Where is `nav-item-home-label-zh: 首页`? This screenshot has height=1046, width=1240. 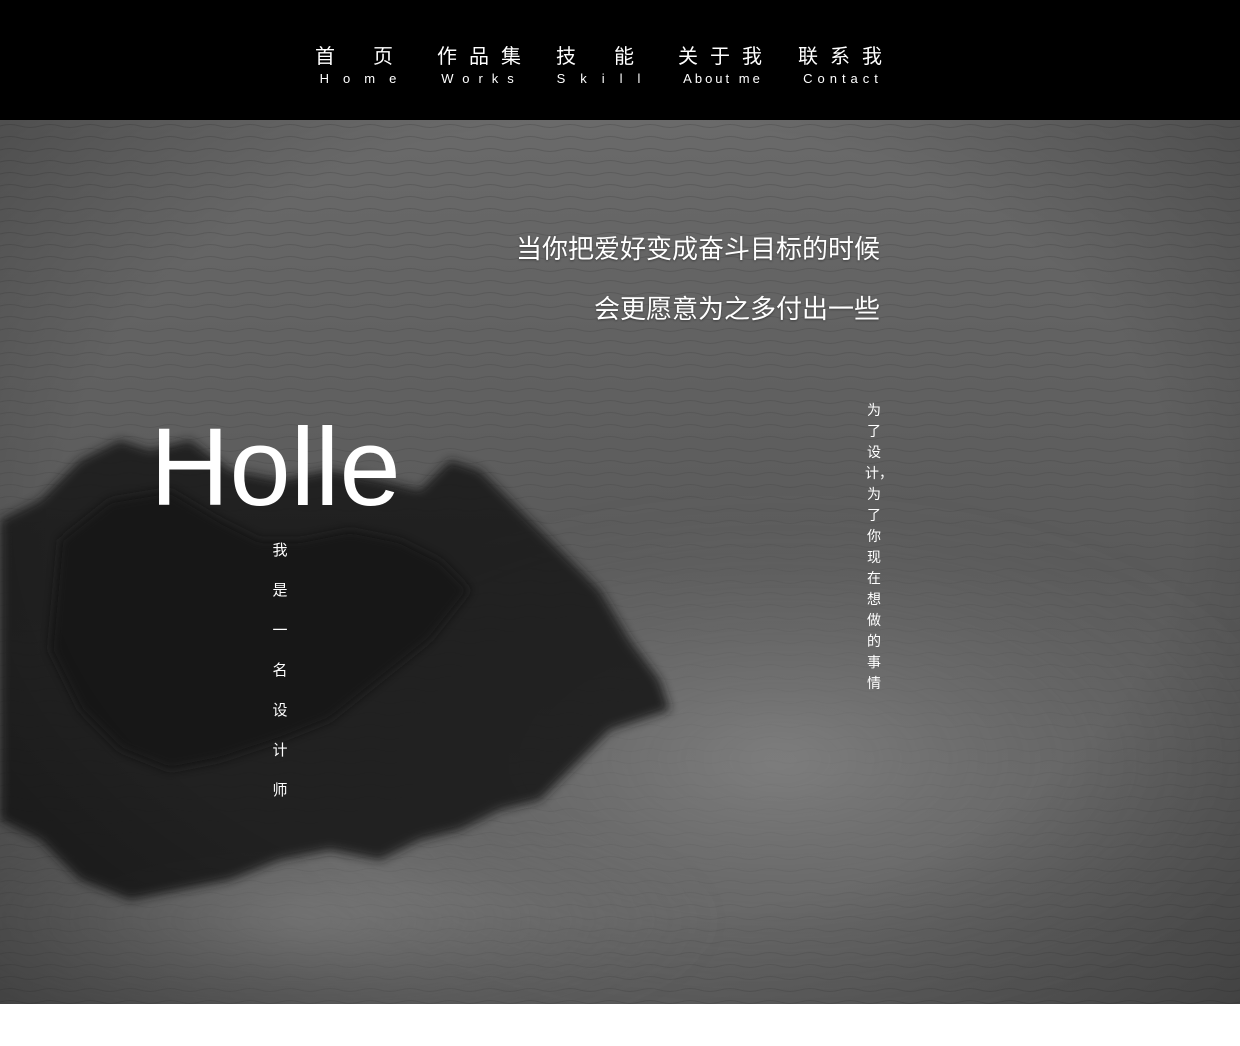
nav-item-home-label-zh: 首页 is located at coordinates (373, 56).